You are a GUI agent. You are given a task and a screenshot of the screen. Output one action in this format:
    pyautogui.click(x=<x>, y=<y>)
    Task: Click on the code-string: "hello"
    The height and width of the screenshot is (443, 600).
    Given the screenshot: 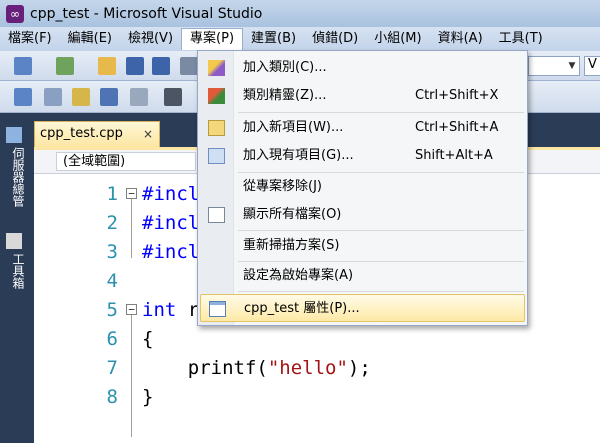 What is the action you would take?
    pyautogui.click(x=307, y=368)
    